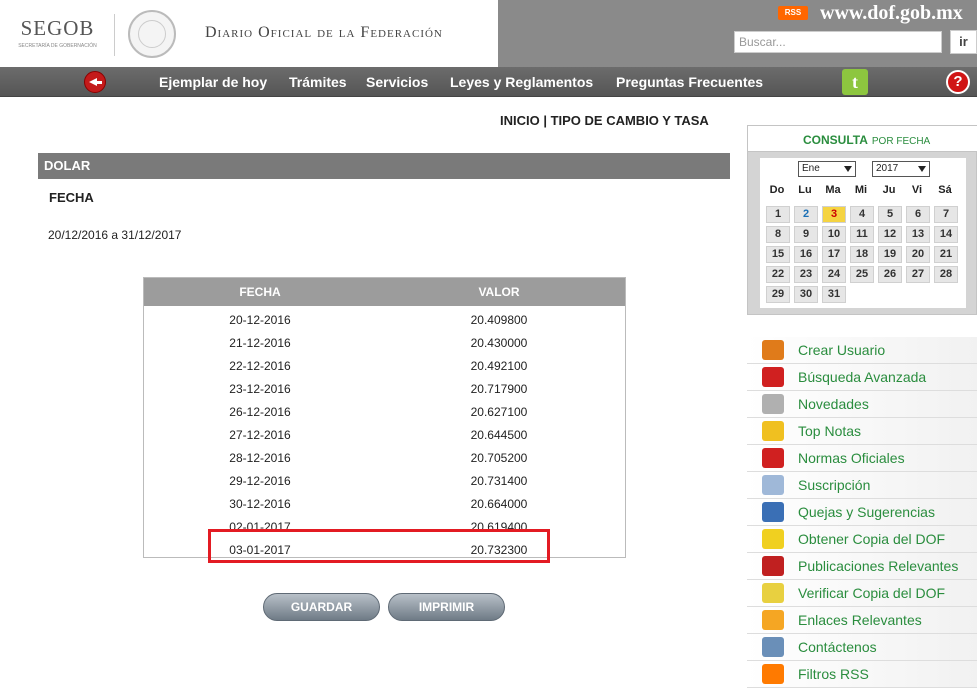  Describe the element at coordinates (834, 214) in the screenshot. I see `calendar-day: 3` at that location.